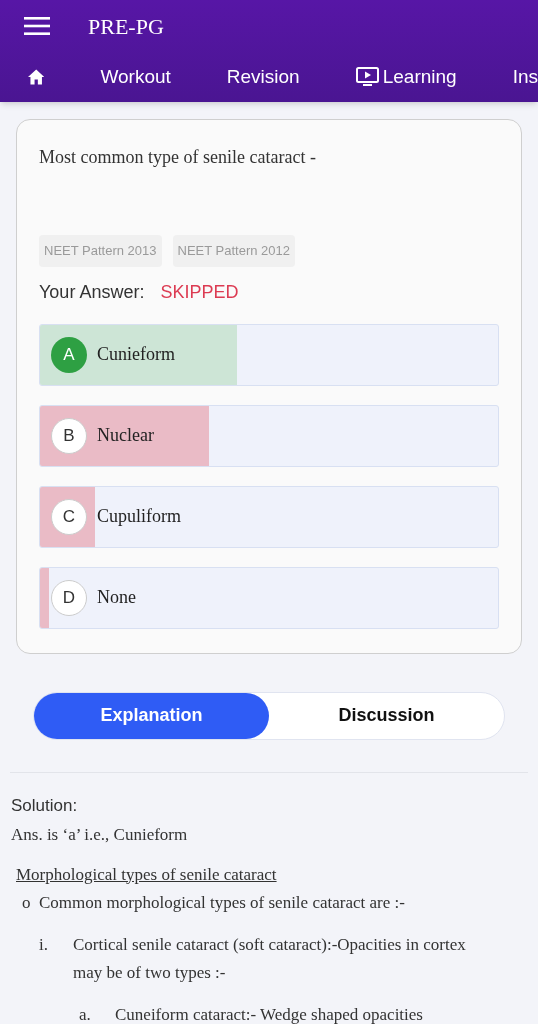 The width and height of the screenshot is (538, 1024). What do you see at coordinates (37, 26) in the screenshot?
I see `menu-icon` at bounding box center [37, 26].